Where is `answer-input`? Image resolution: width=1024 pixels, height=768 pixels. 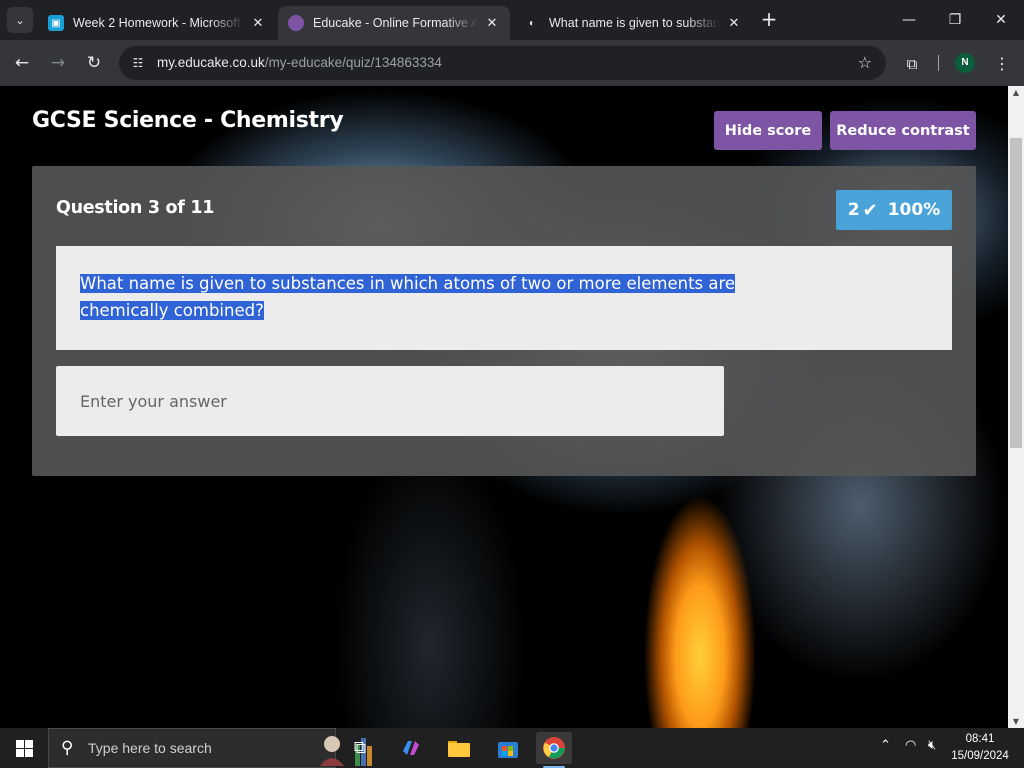 answer-input is located at coordinates (390, 401).